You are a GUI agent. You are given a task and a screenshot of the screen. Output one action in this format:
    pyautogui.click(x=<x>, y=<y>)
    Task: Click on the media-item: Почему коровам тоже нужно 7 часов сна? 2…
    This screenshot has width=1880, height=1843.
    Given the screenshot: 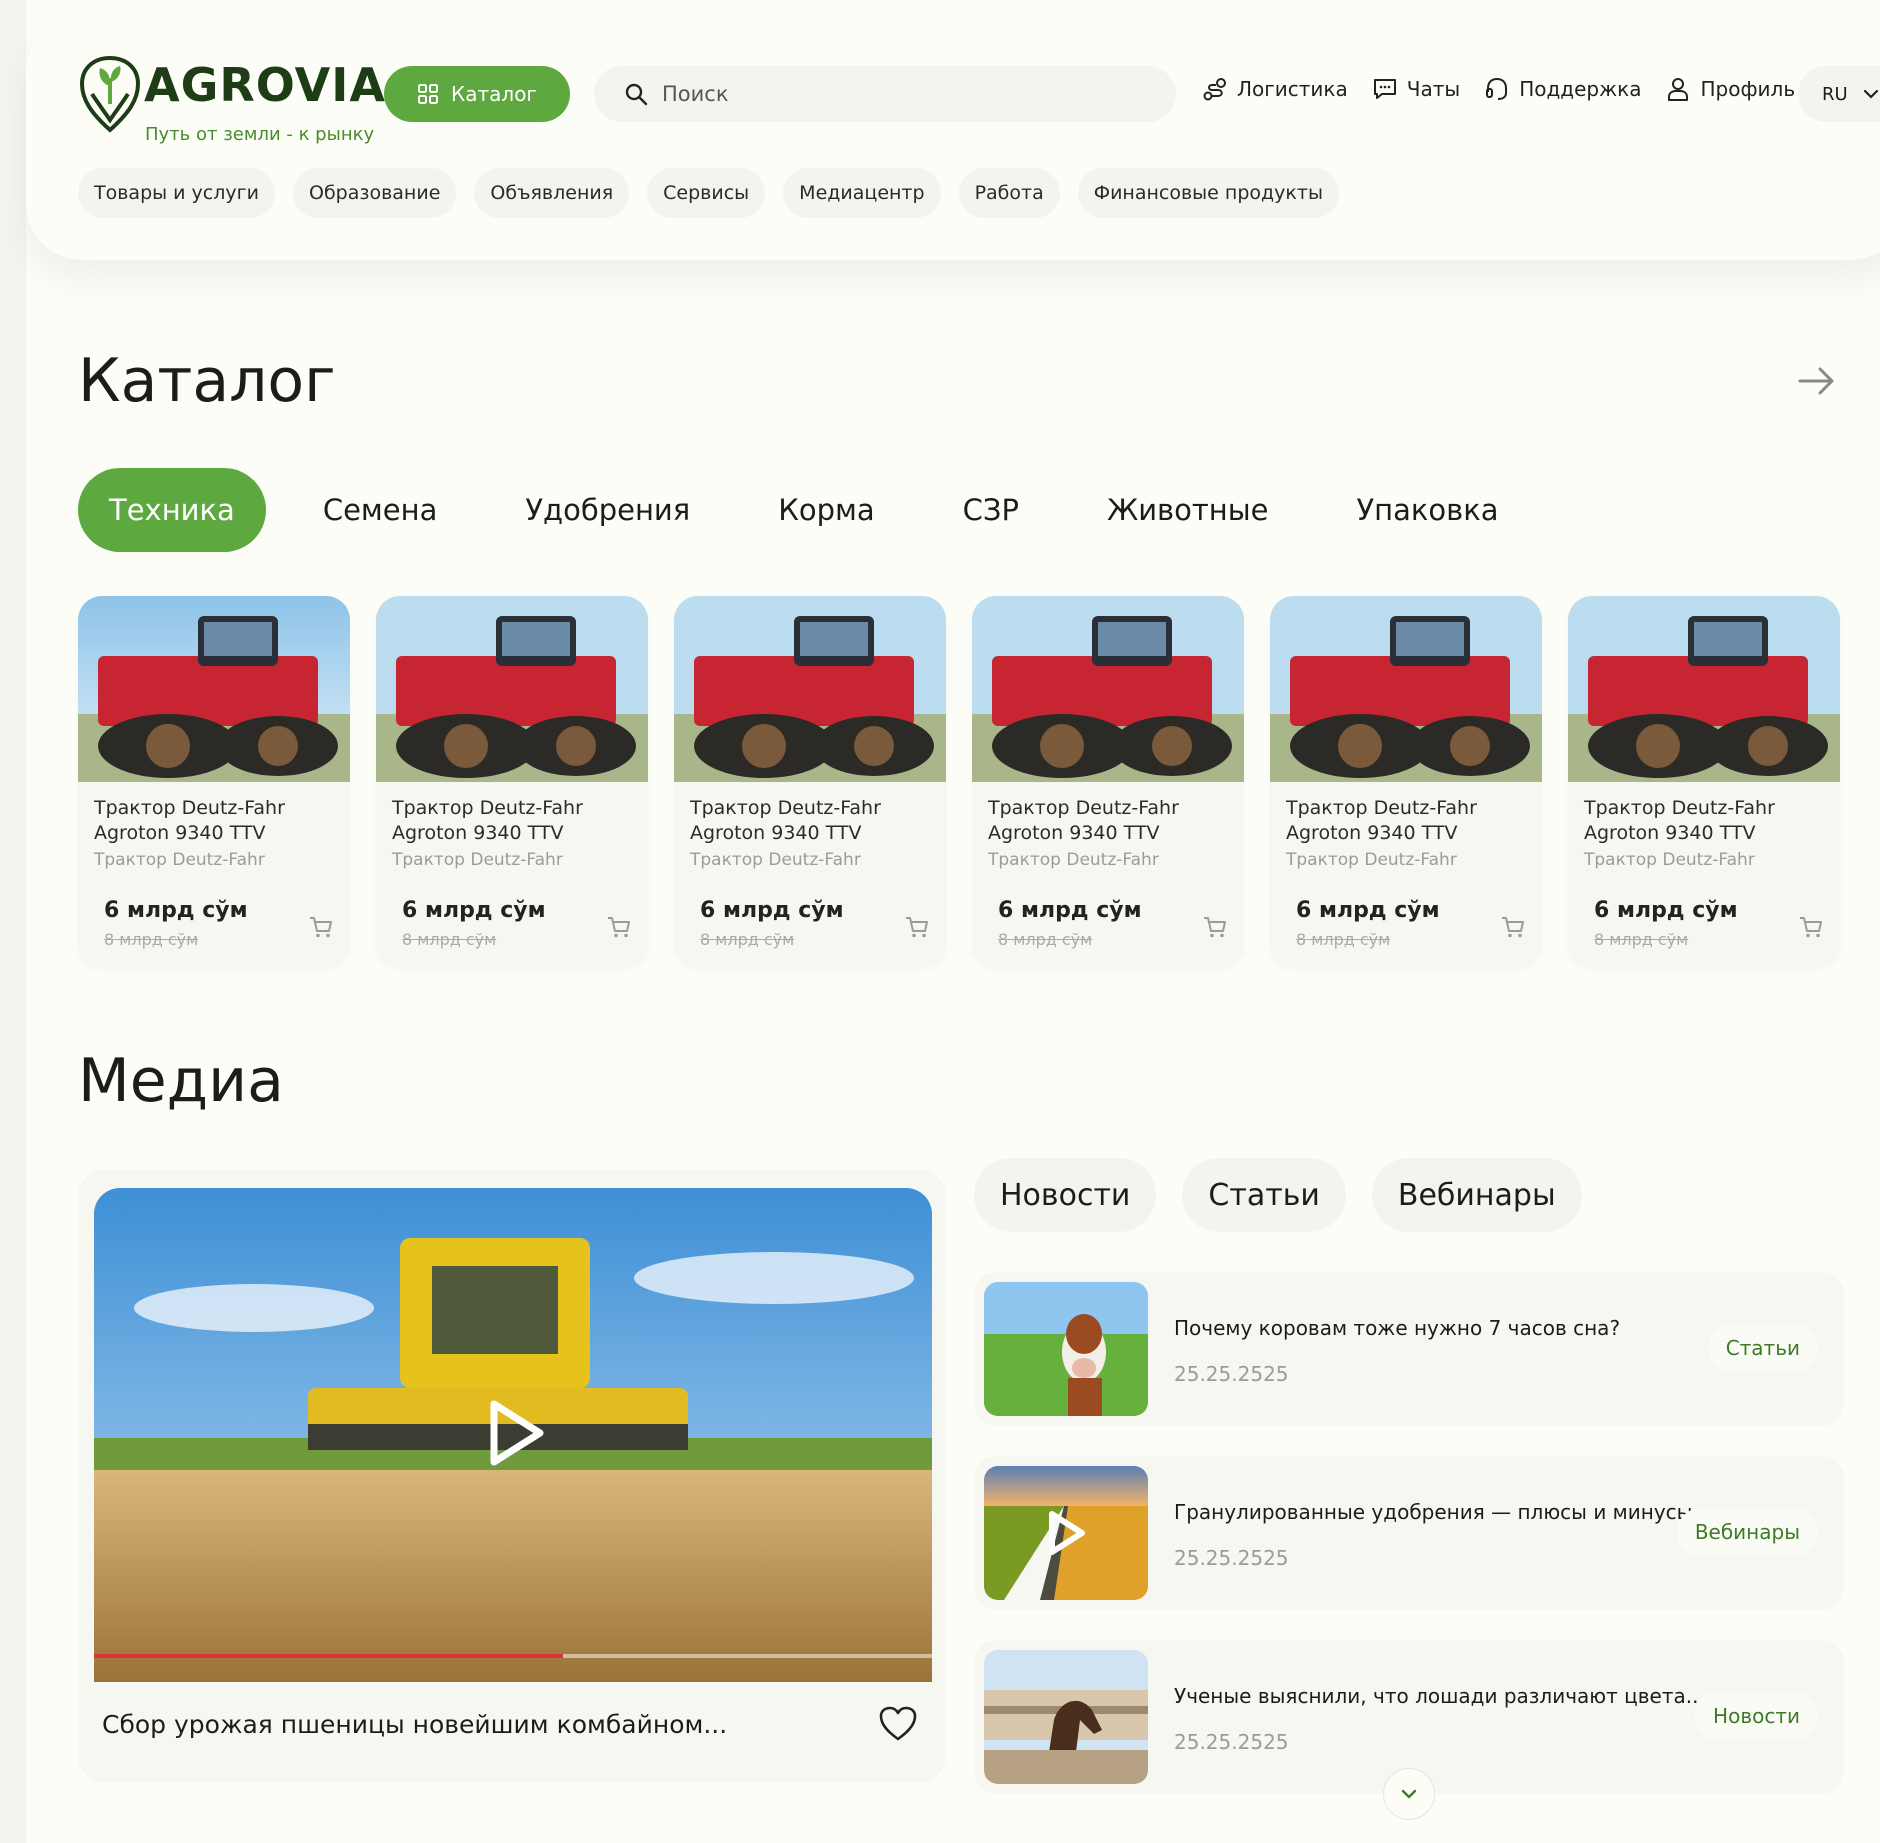 What is the action you would take?
    pyautogui.click(x=1409, y=1349)
    